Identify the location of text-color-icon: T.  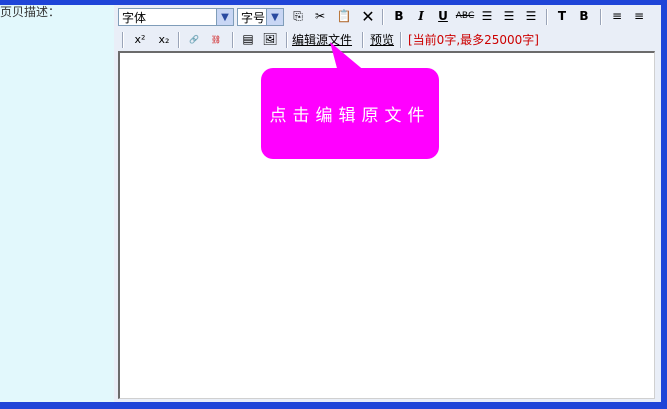
(562, 16).